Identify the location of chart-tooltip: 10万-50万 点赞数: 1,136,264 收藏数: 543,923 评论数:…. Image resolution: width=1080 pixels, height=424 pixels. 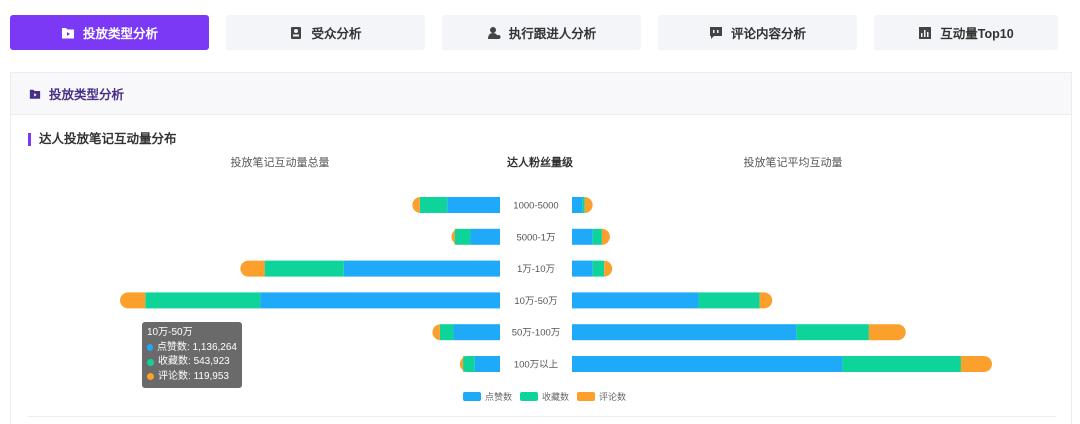
(192, 355).